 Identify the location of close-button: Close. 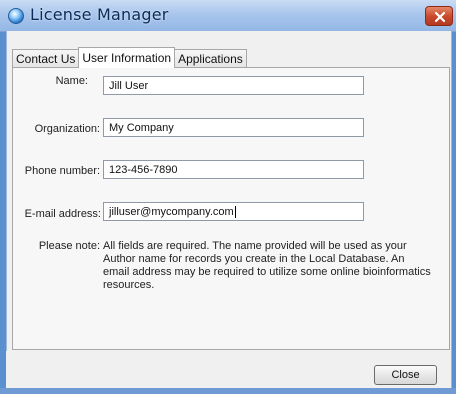
(405, 375).